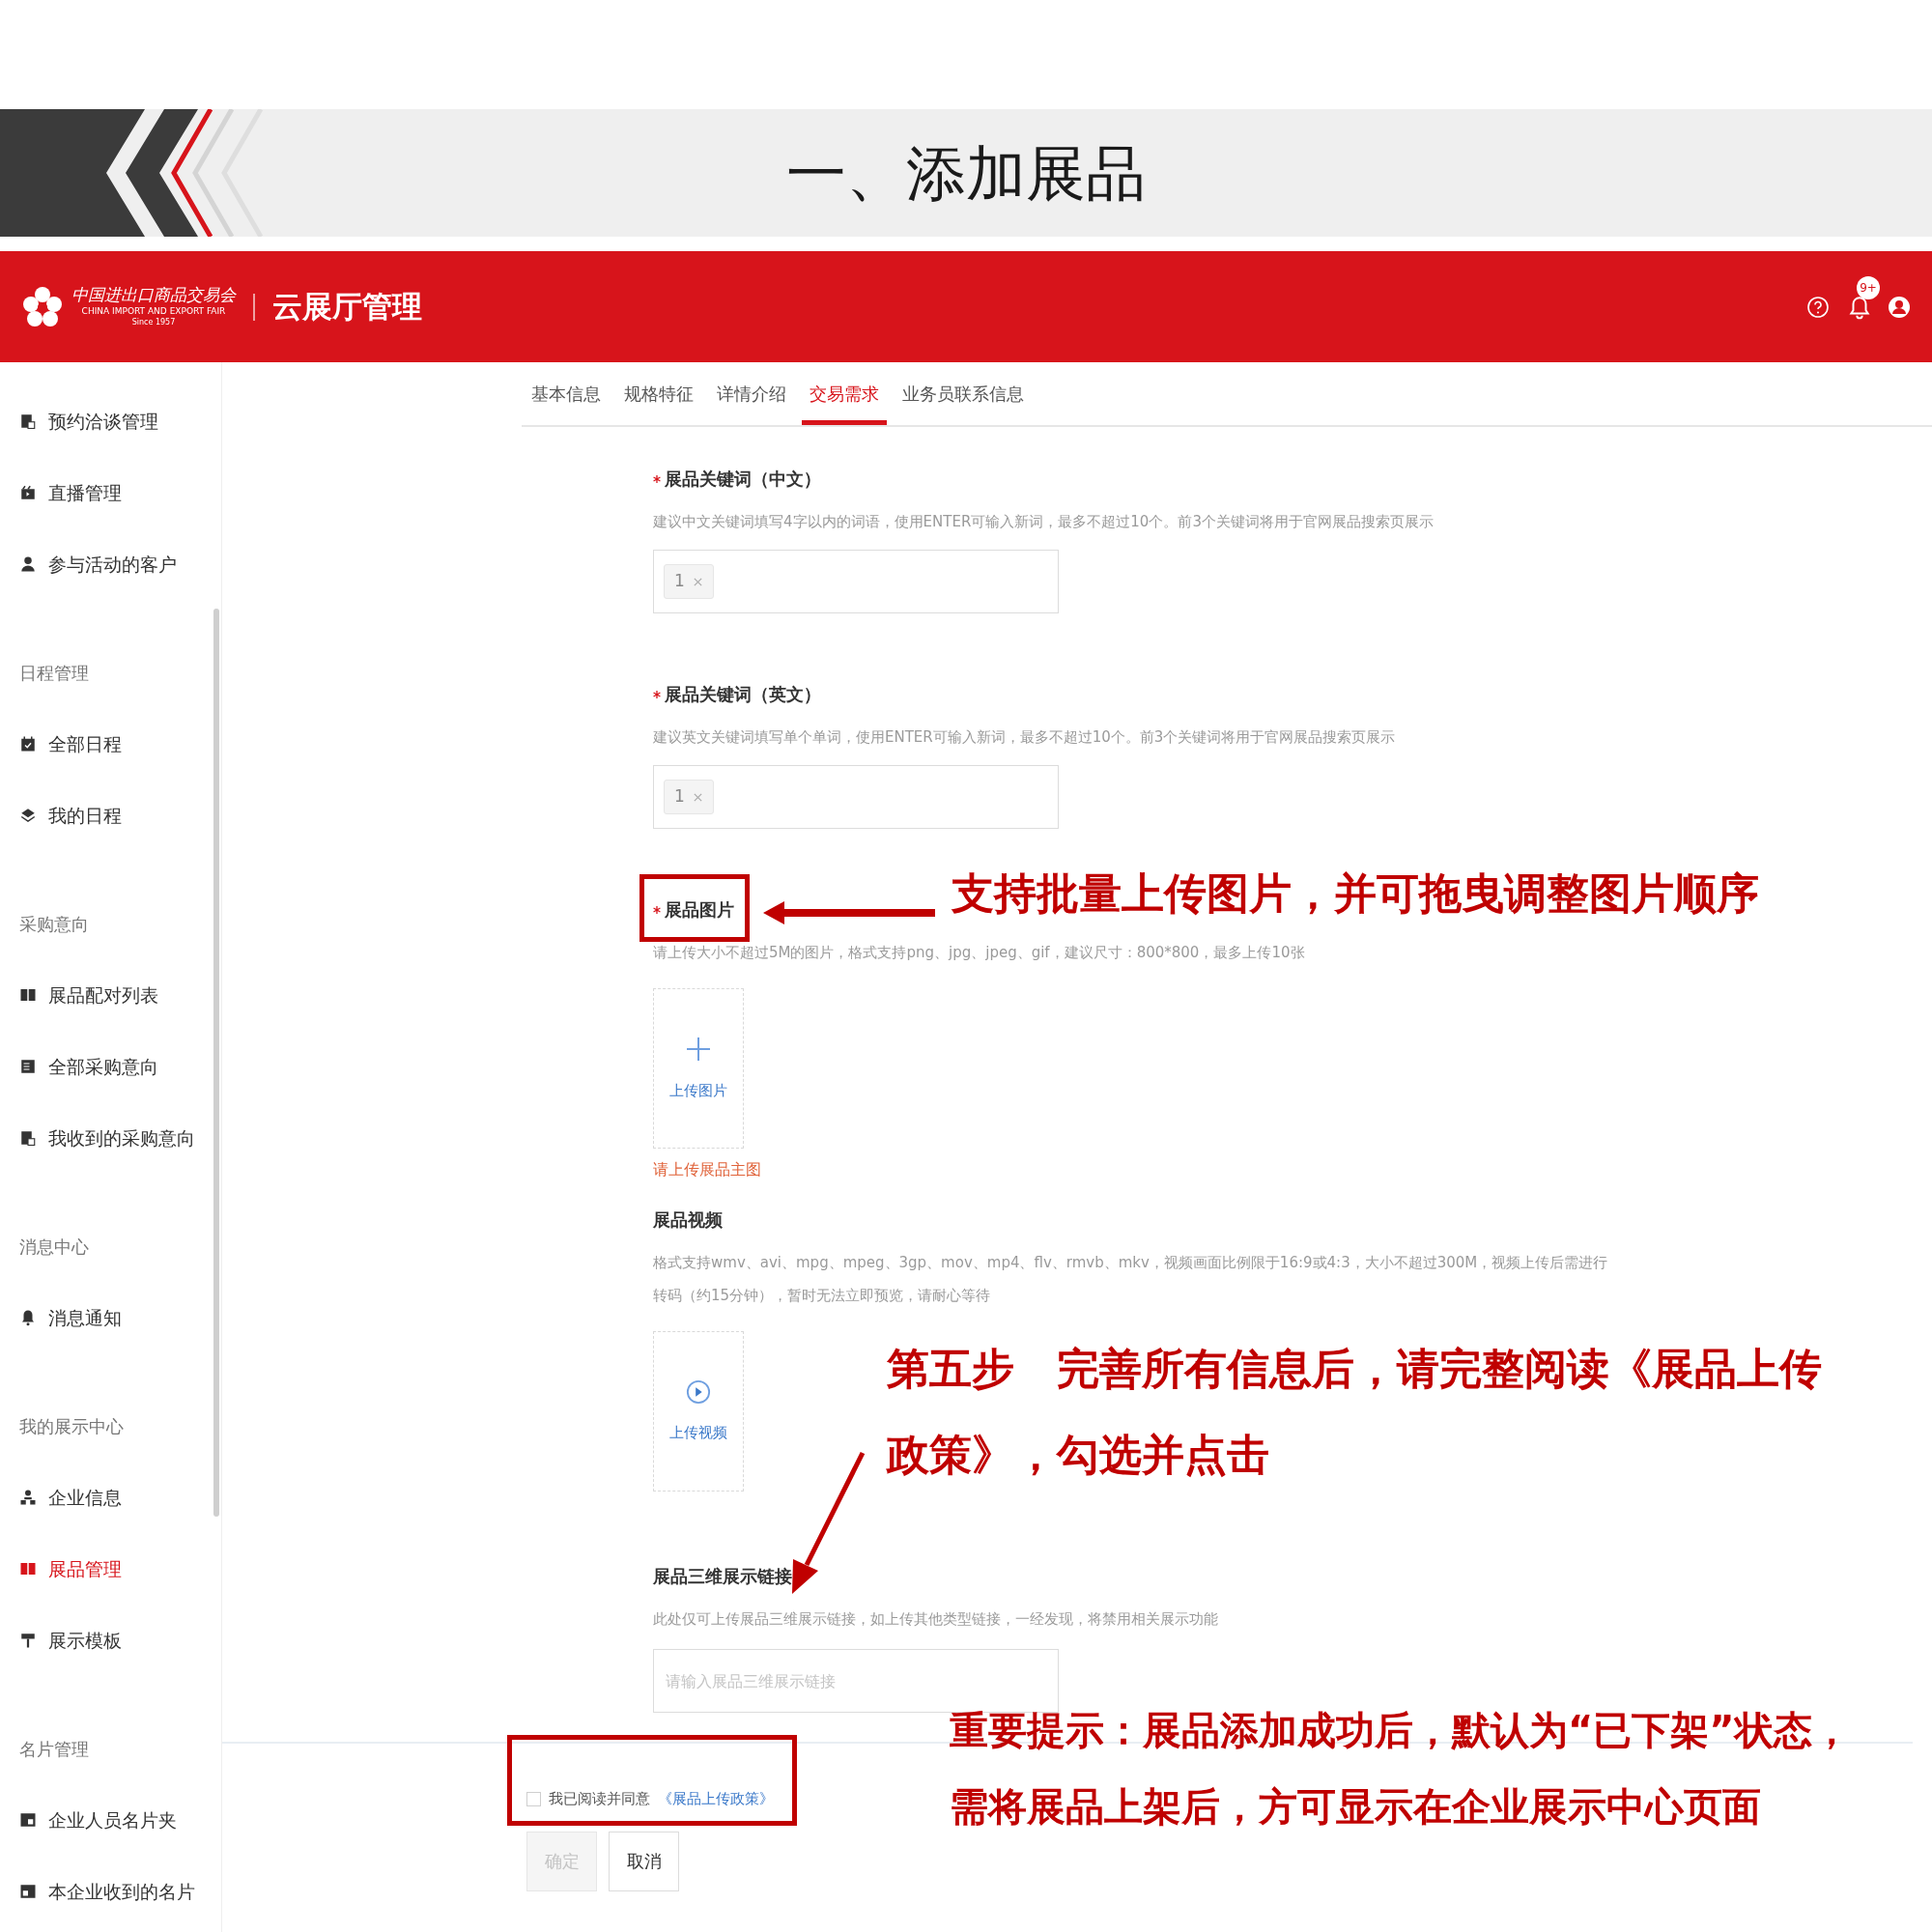  What do you see at coordinates (566, 393) in the screenshot?
I see `tab: 基本信息` at bounding box center [566, 393].